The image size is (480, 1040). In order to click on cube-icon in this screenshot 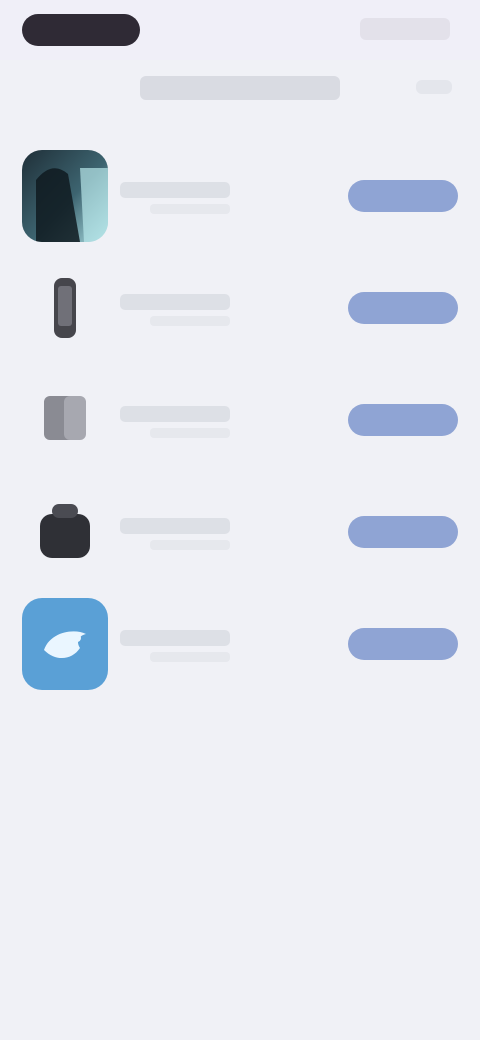, I will do `click(65, 420)`.